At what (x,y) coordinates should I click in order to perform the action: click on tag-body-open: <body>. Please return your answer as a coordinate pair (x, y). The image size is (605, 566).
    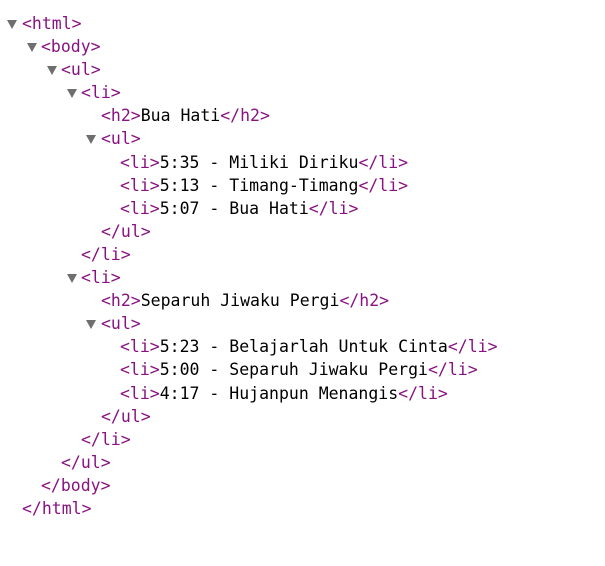
    Looking at the image, I should click on (71, 47).